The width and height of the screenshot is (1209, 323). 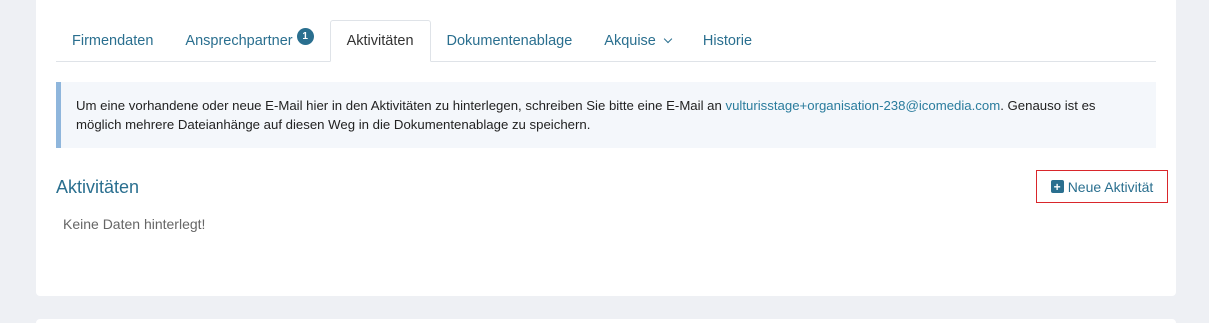 What do you see at coordinates (239, 40) in the screenshot?
I see `tab-label: Ansprechpartner` at bounding box center [239, 40].